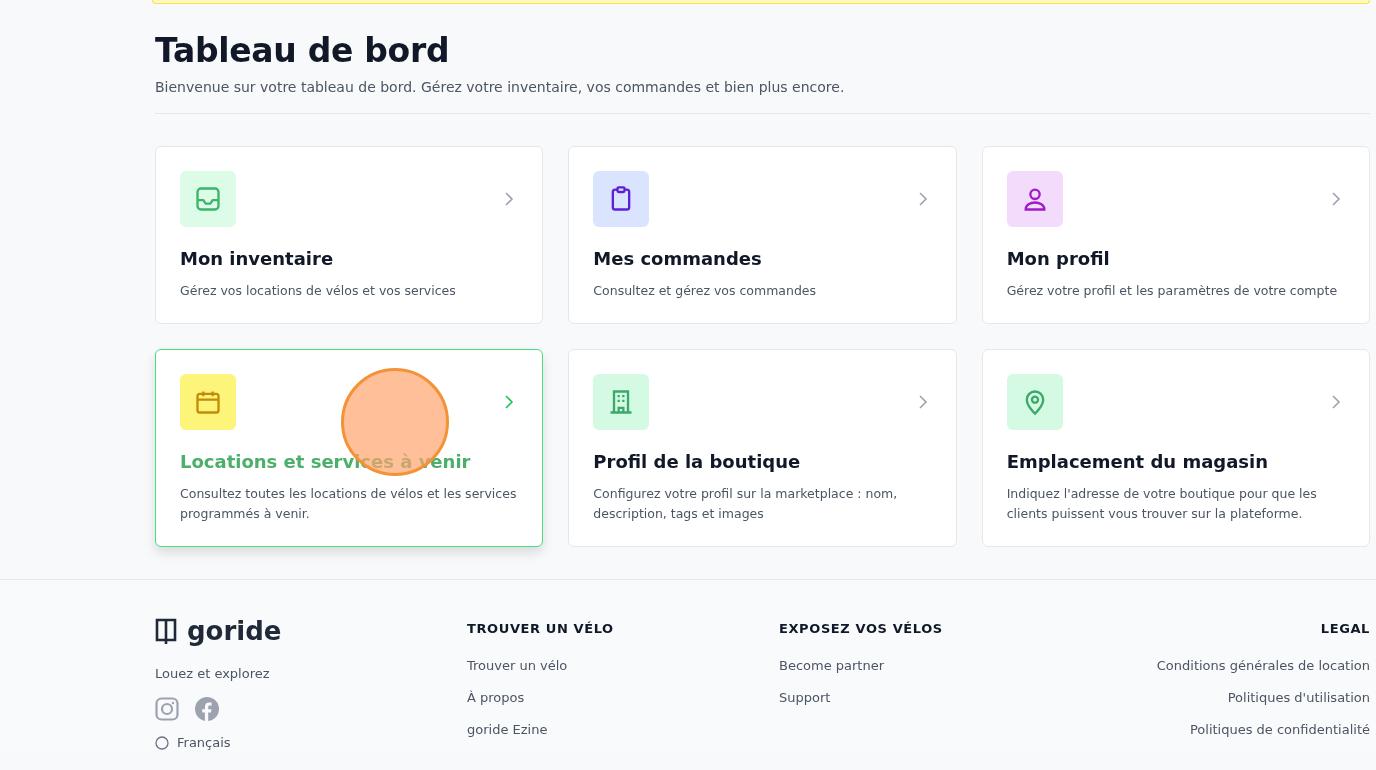  Describe the element at coordinates (678, 259) in the screenshot. I see `card-title: Mes commandes` at that location.